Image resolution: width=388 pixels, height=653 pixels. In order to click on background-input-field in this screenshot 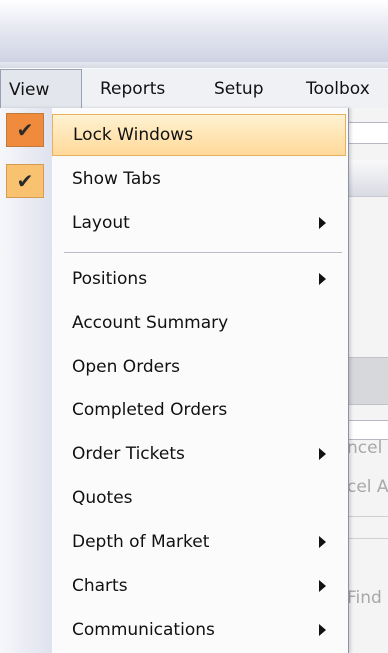, I will do `click(366, 133)`.